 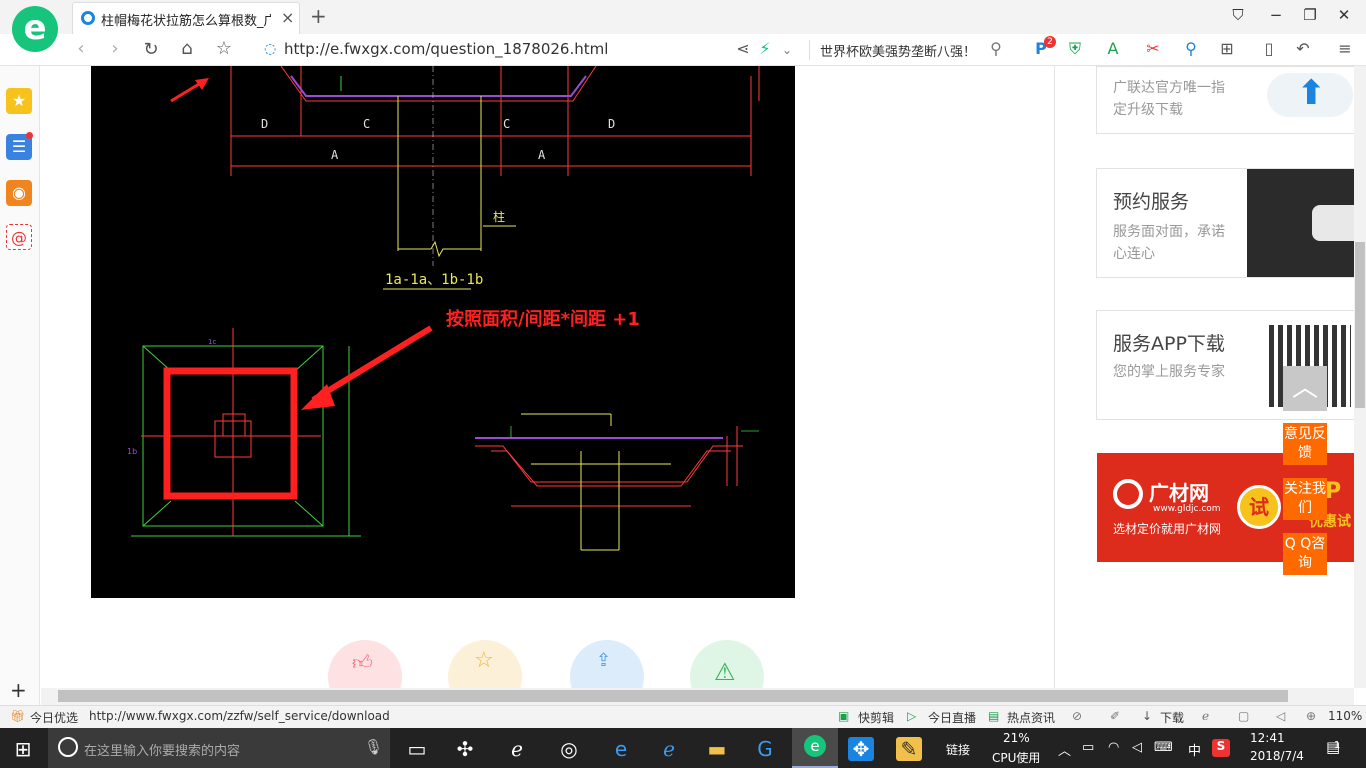 What do you see at coordinates (1267, 738) in the screenshot?
I see `clock-time: 12:41` at bounding box center [1267, 738].